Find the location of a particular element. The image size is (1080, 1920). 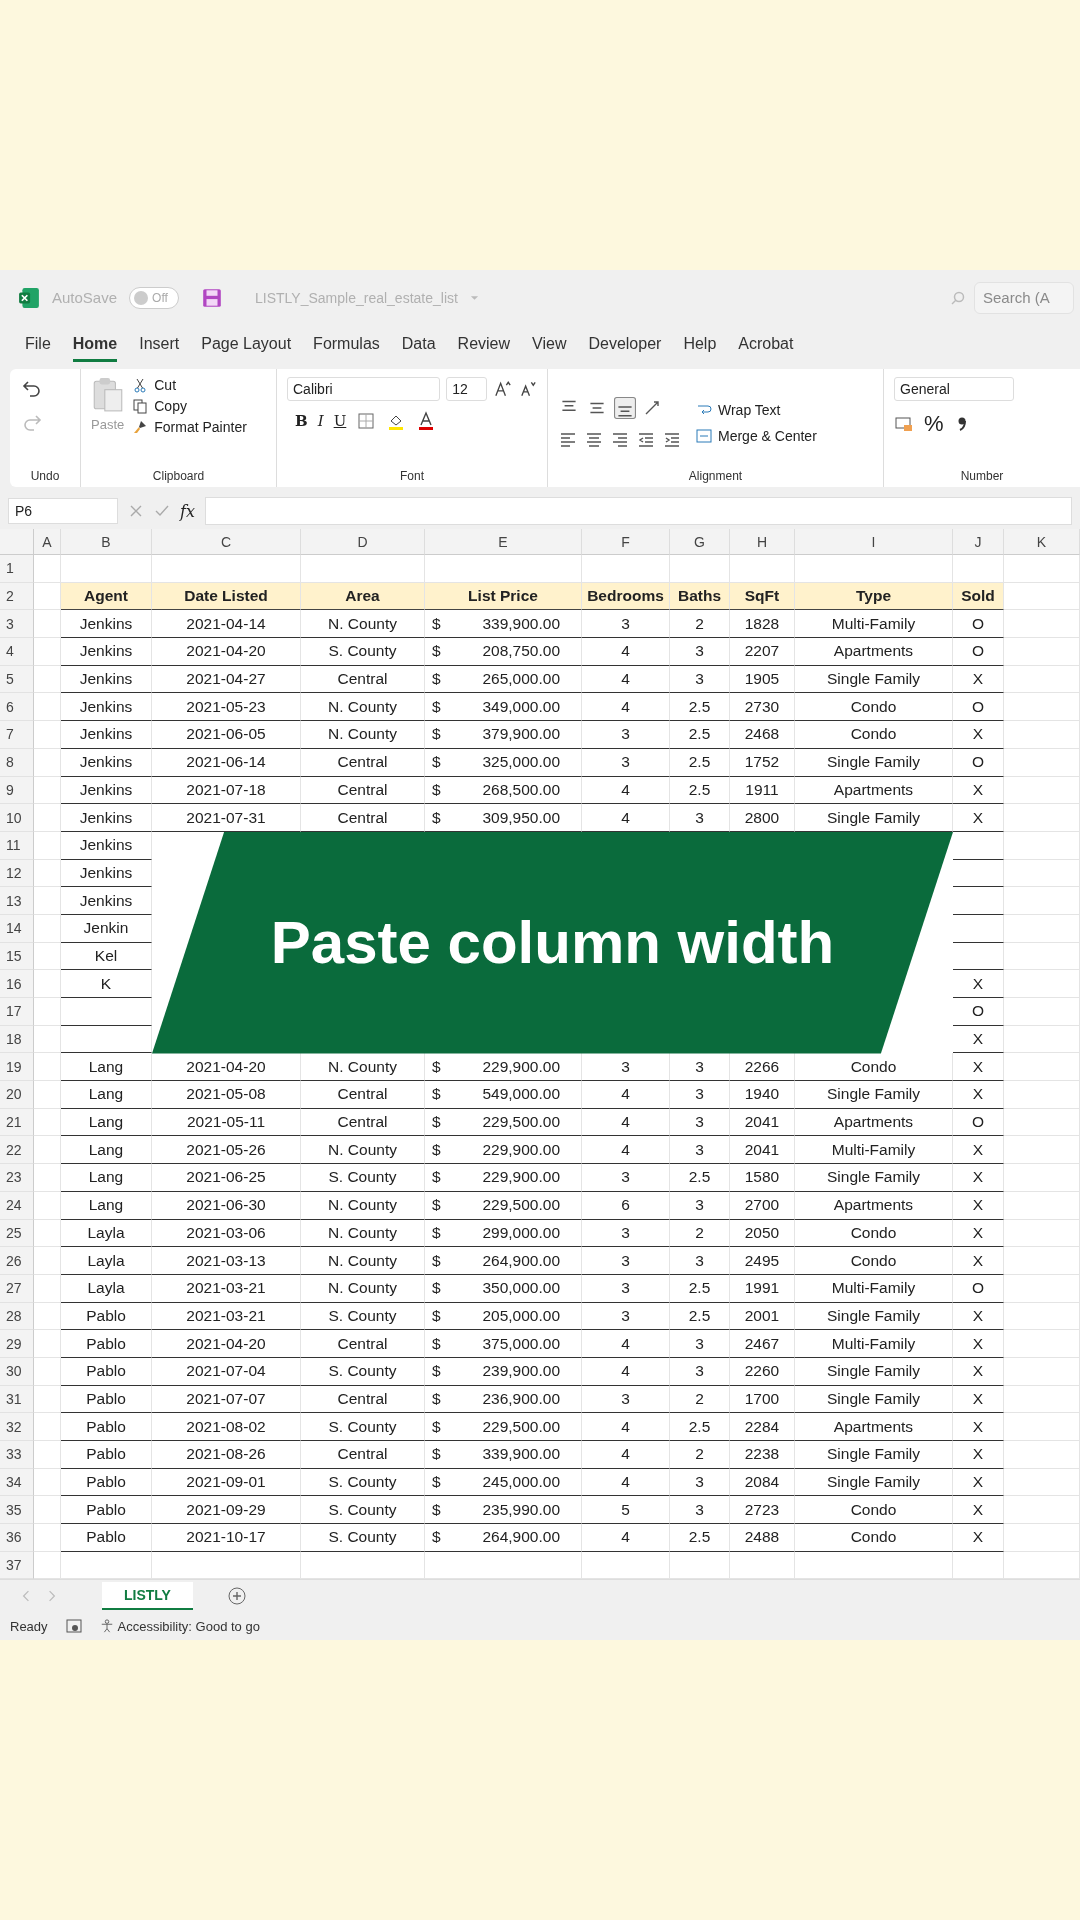

column-letter: C is located at coordinates (226, 542).